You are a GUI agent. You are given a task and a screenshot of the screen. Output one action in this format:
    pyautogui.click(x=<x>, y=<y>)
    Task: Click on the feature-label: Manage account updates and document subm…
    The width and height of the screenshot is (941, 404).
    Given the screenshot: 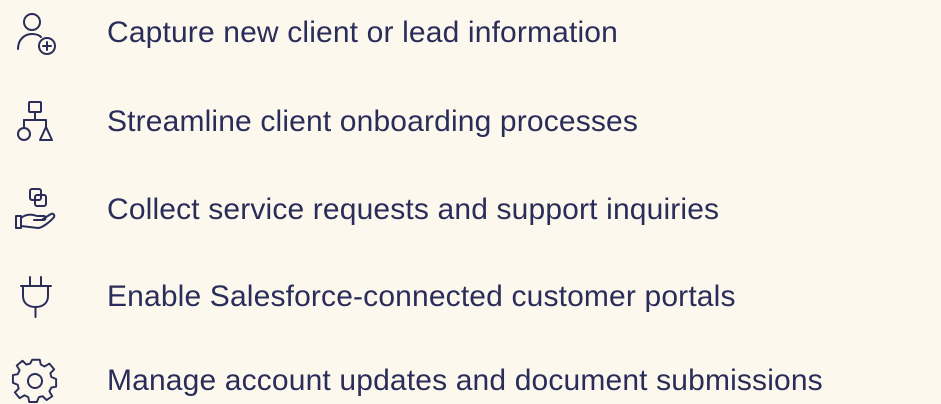 What is the action you would take?
    pyautogui.click(x=465, y=380)
    